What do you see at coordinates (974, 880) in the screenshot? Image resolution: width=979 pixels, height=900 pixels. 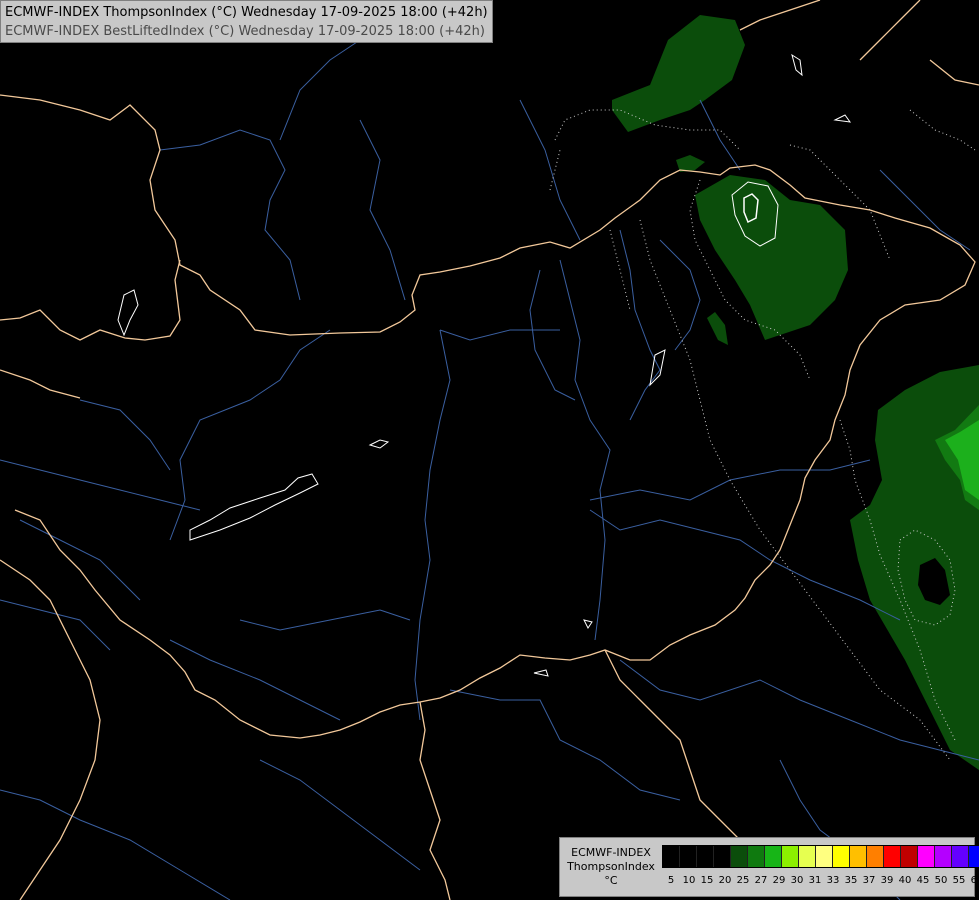 I see `legend-tick-label: 60` at bounding box center [974, 880].